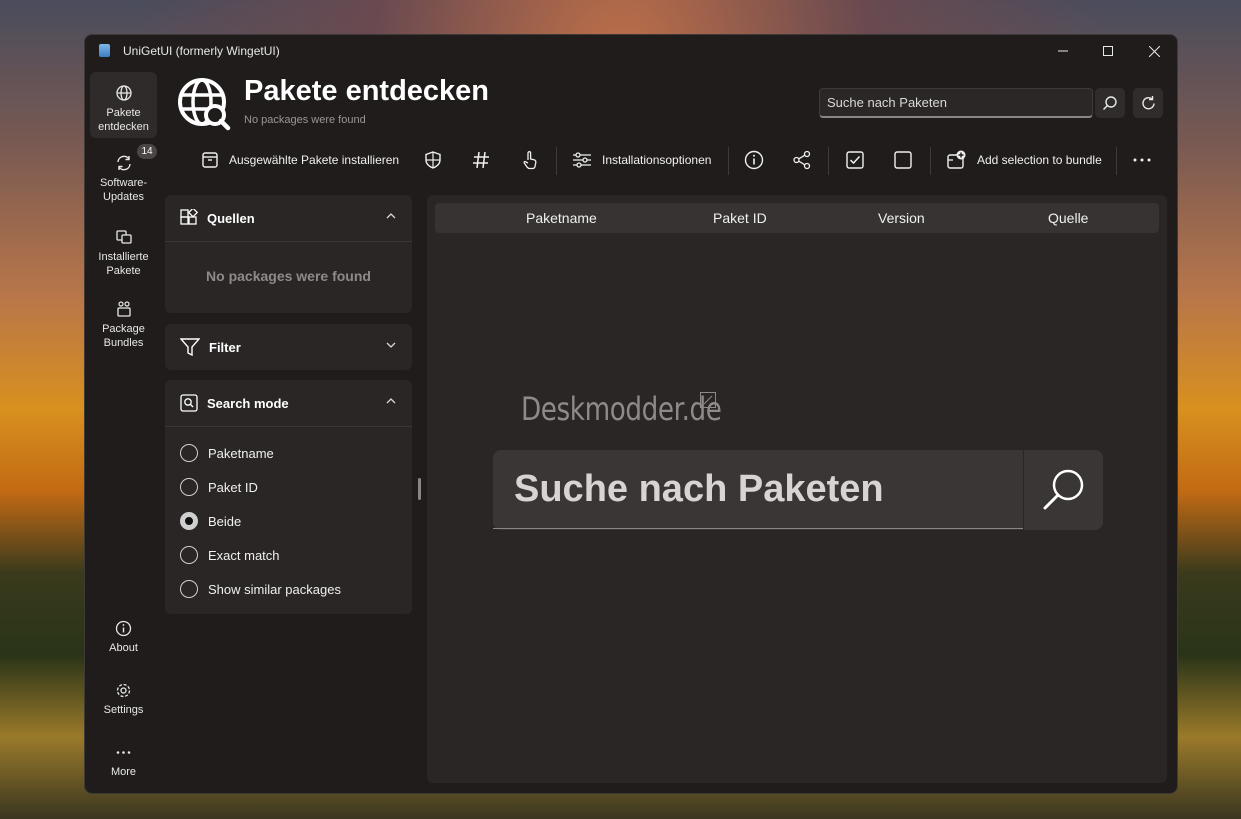 Image resolution: width=1241 pixels, height=819 pixels. Describe the element at coordinates (225, 521) in the screenshot. I see `radio-label: Beide` at that location.